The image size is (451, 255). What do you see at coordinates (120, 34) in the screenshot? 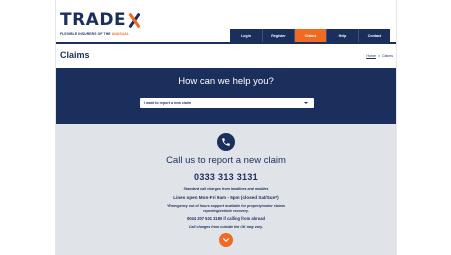
I see `logo-tagline-highlight: UNUSUAL` at bounding box center [120, 34].